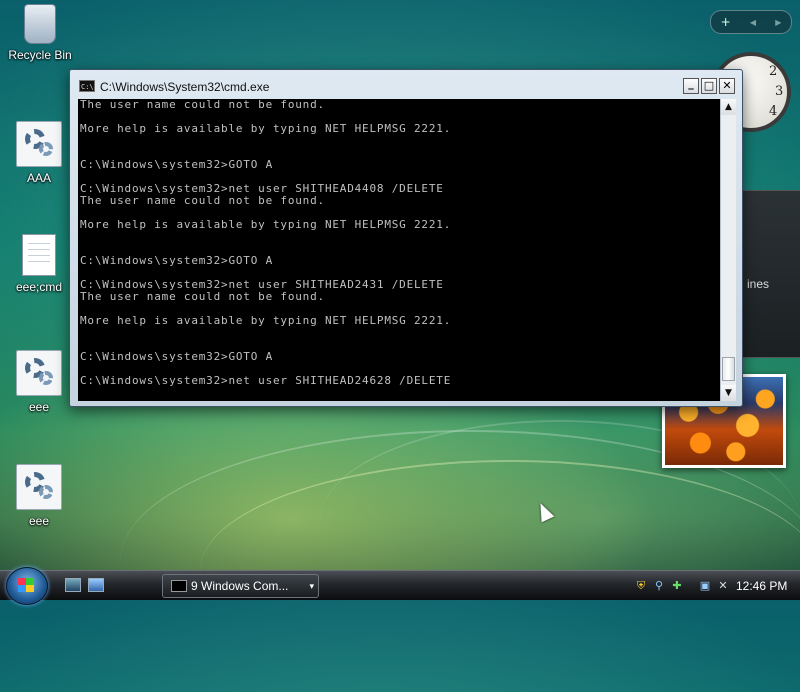 The image size is (800, 692). What do you see at coordinates (659, 586) in the screenshot?
I see `network-icon: ⚲` at bounding box center [659, 586].